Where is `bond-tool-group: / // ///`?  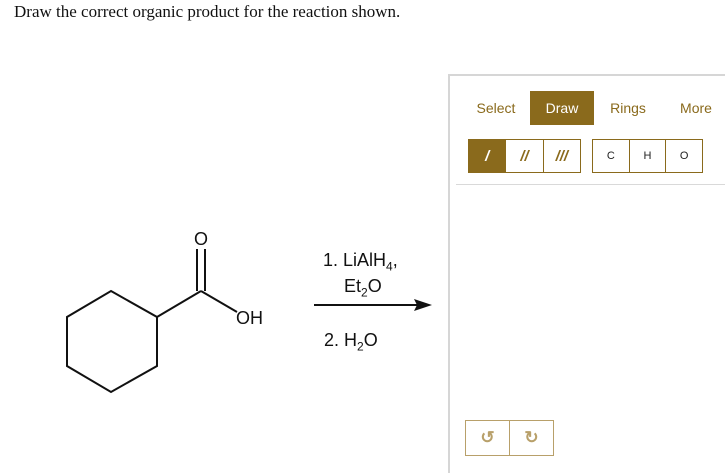 bond-tool-group: / // /// is located at coordinates (524, 156).